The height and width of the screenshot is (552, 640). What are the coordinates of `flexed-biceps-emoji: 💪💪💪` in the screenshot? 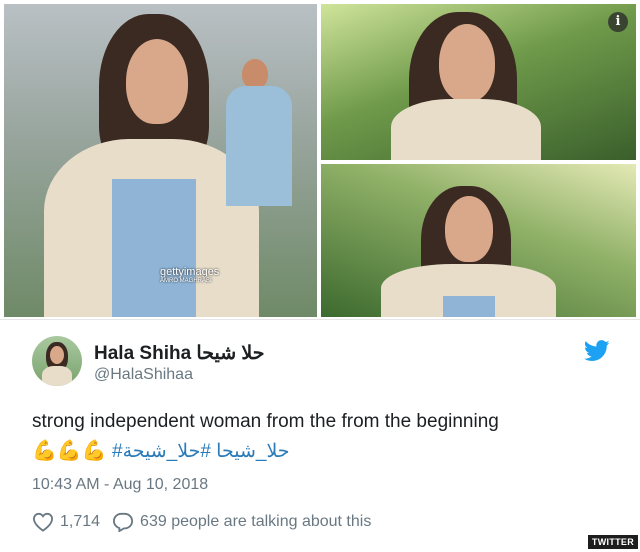 It's located at (69, 451).